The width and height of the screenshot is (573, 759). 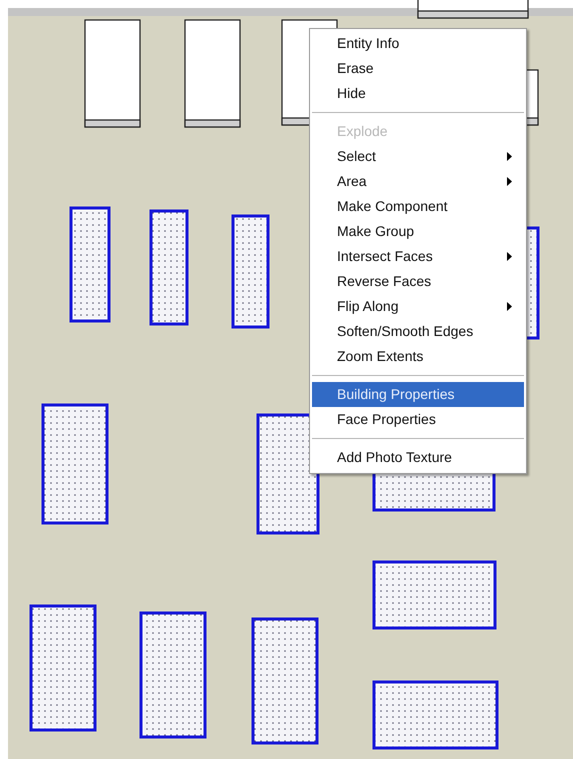 What do you see at coordinates (418, 331) in the screenshot?
I see `menu-item: Soften/Smooth Edges` at bounding box center [418, 331].